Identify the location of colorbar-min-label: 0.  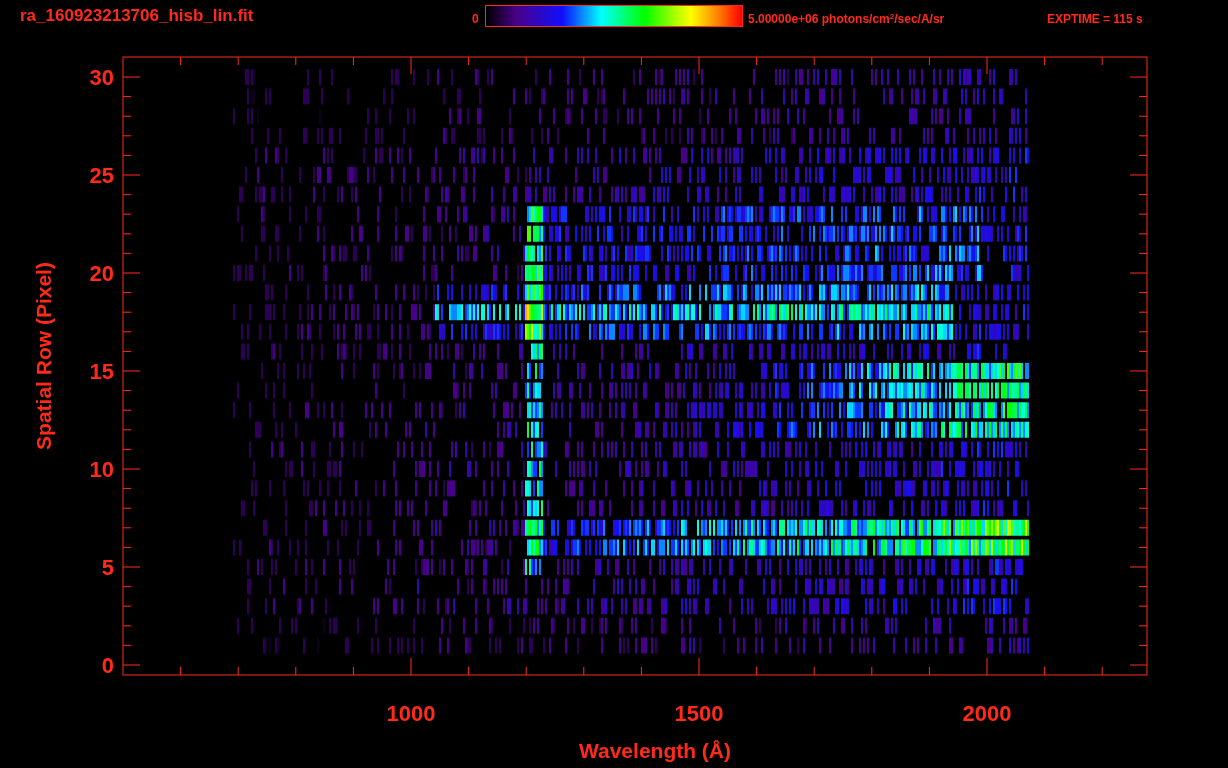
(475, 19).